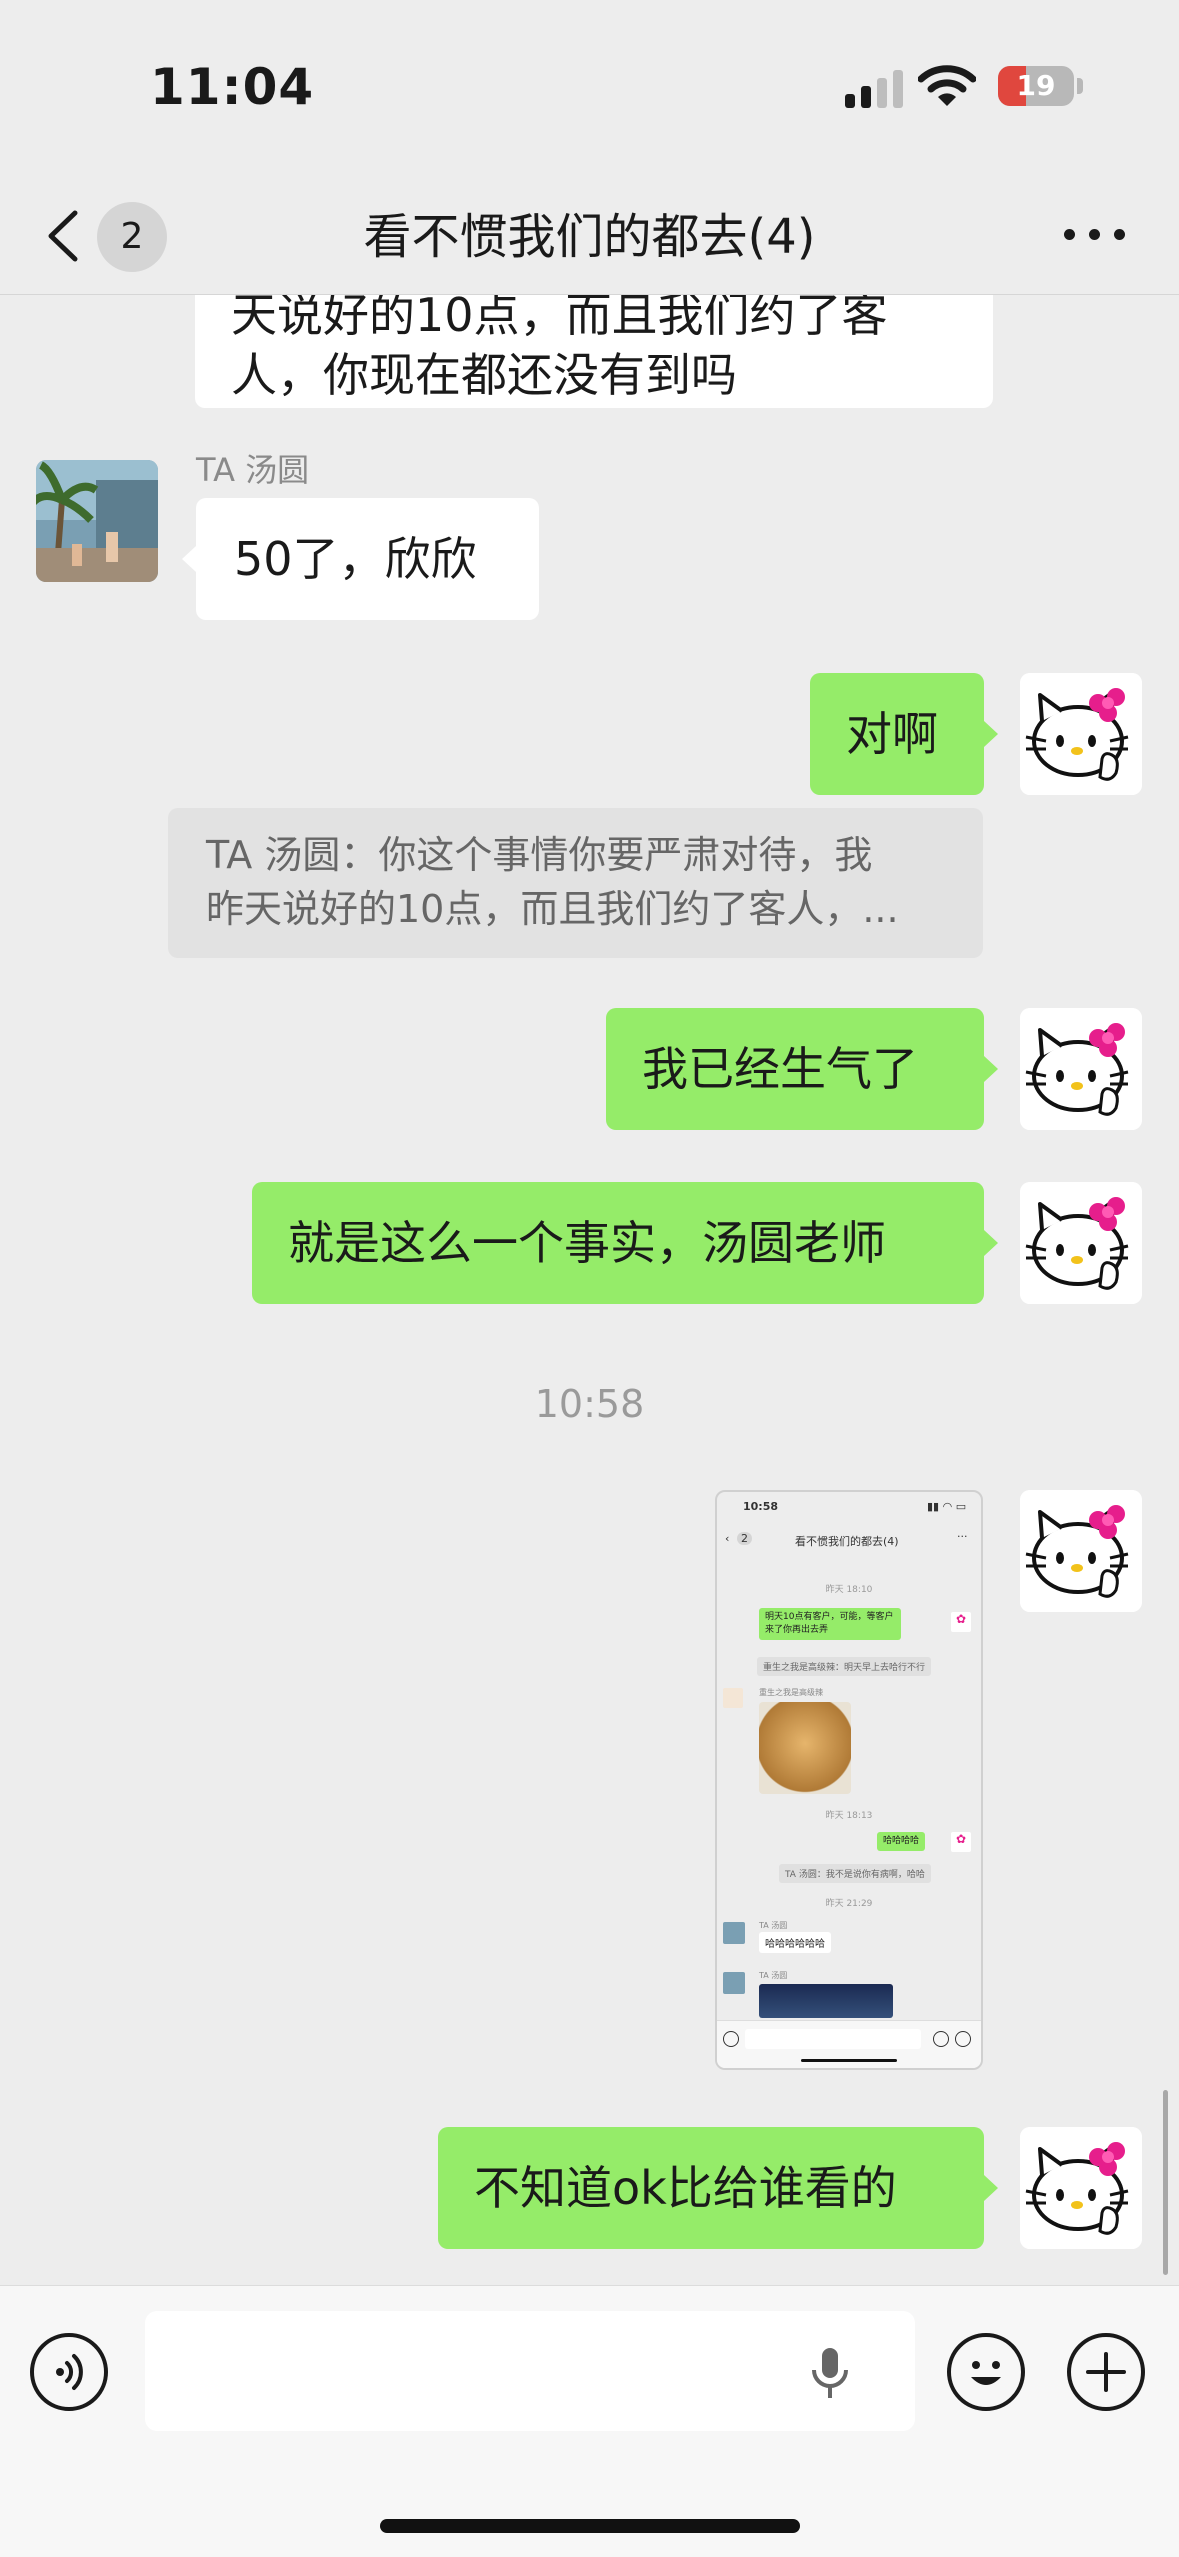  What do you see at coordinates (962, 1536) in the screenshot?
I see `thumb-more: ···` at bounding box center [962, 1536].